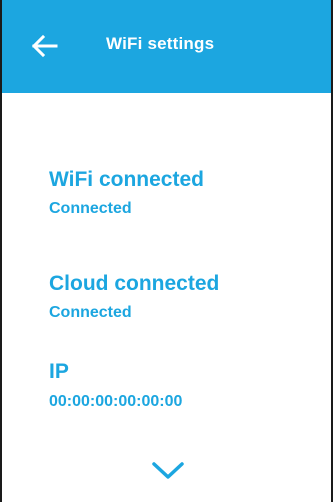 Image resolution: width=336 pixels, height=502 pixels. I want to click on wifi-status-label: WiFi connected, so click(126, 179).